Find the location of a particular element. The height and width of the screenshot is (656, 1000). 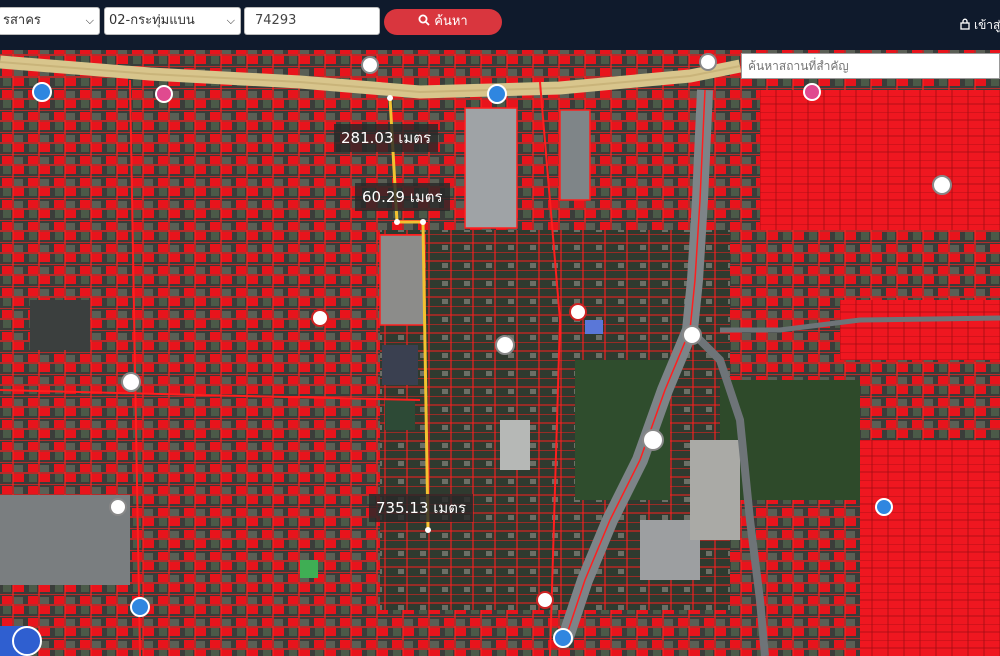

district-select: 02-กระทุ่มแบน ⌵ is located at coordinates (172, 21).